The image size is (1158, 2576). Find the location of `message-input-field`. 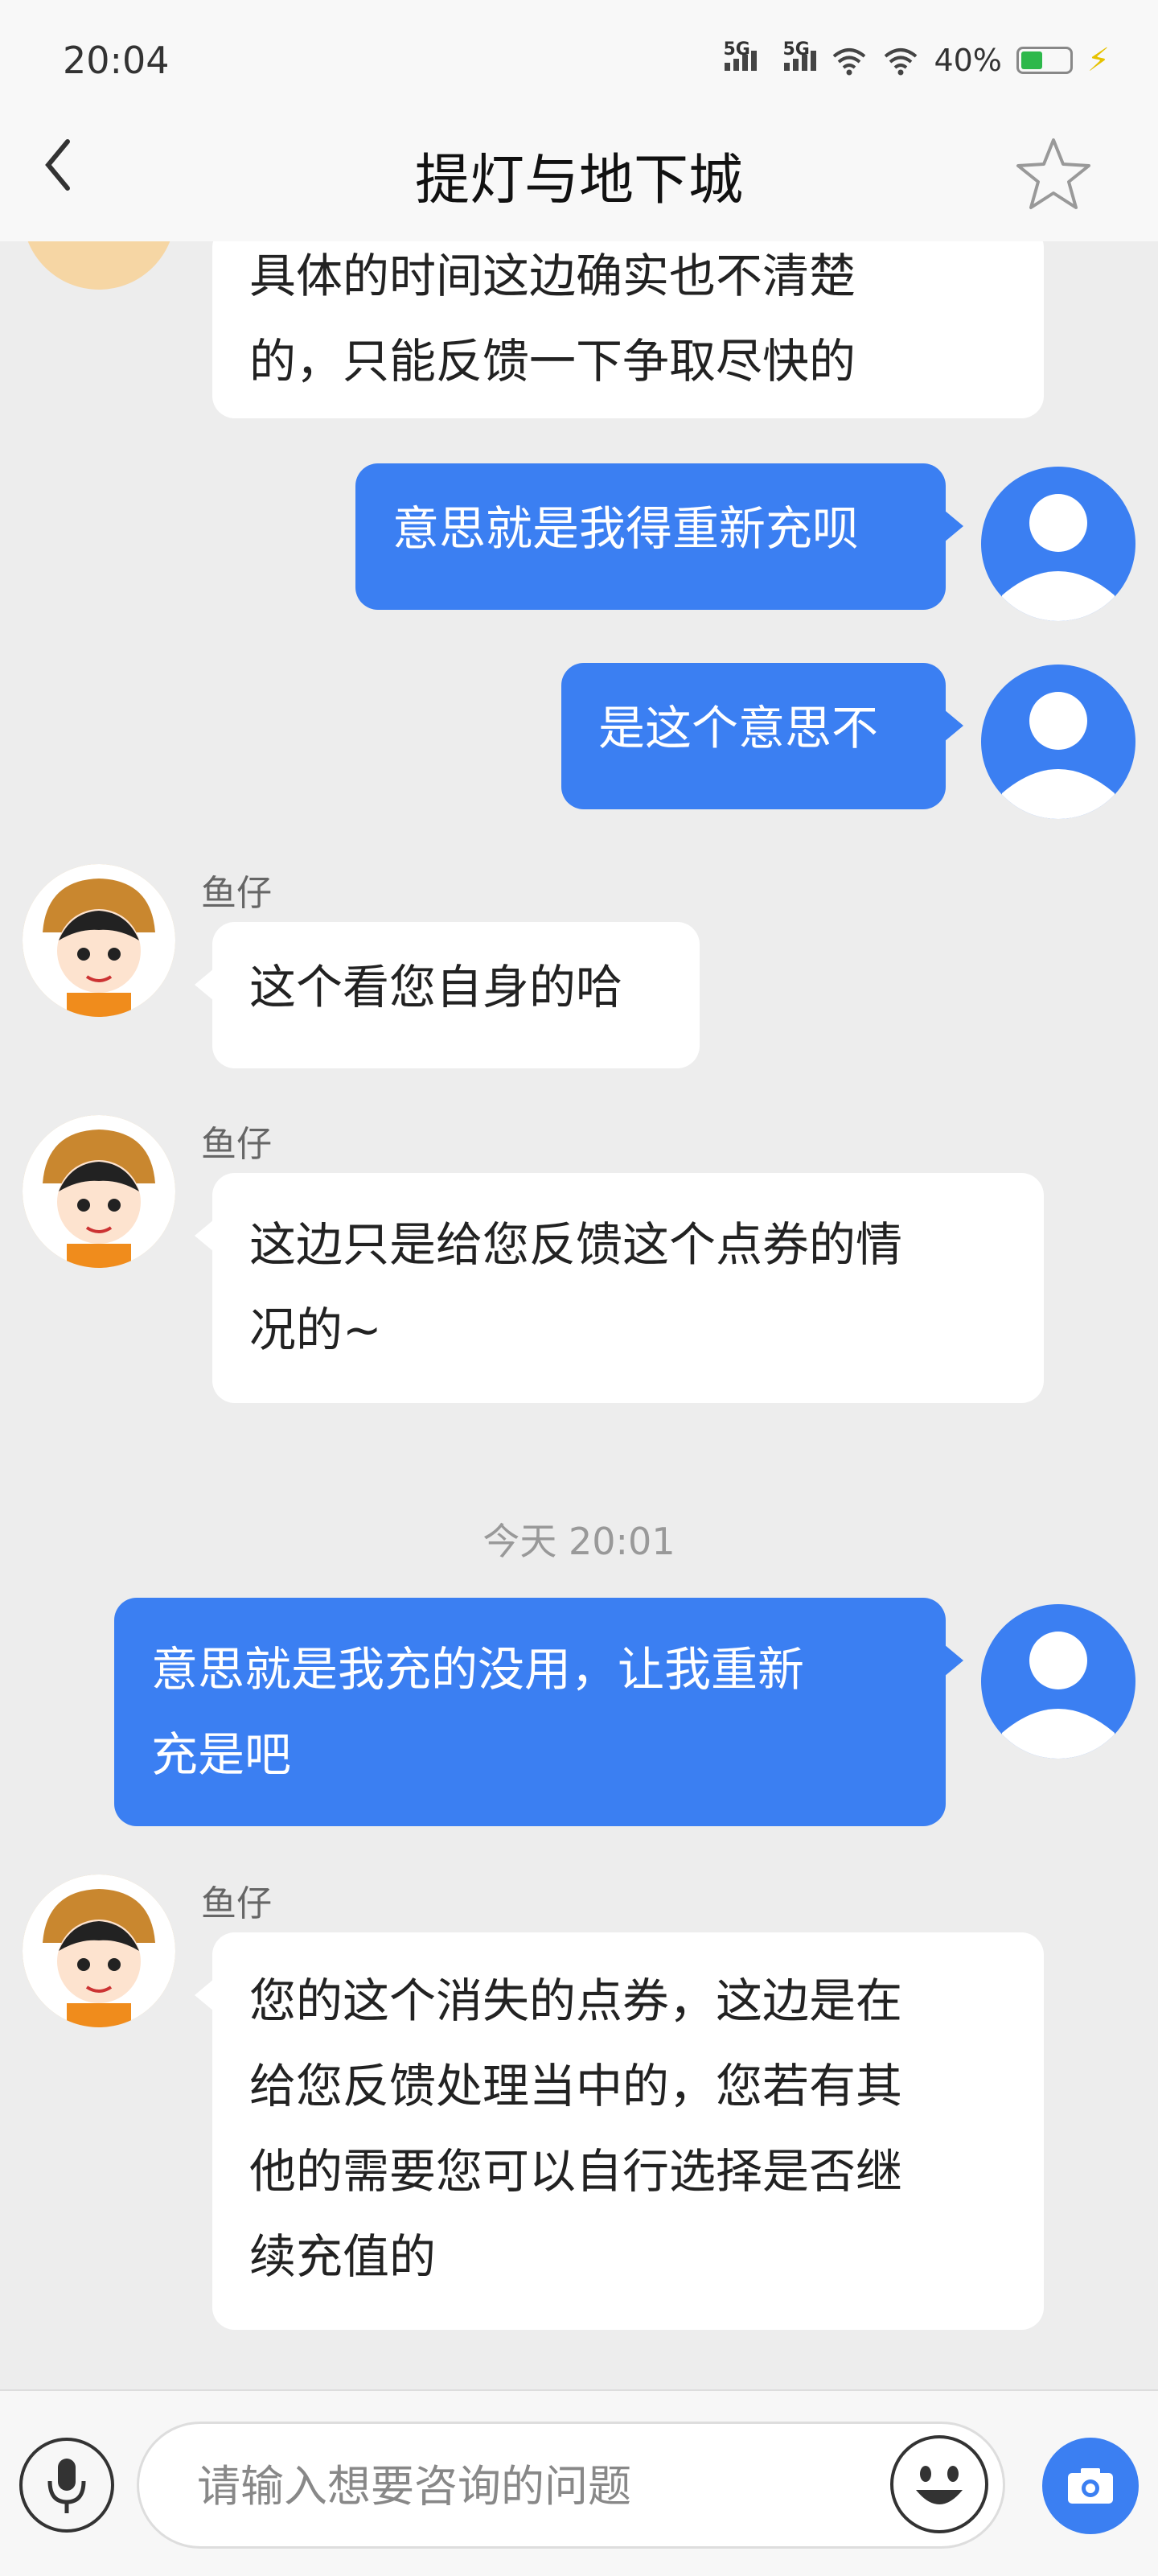

message-input-field is located at coordinates (571, 2485).